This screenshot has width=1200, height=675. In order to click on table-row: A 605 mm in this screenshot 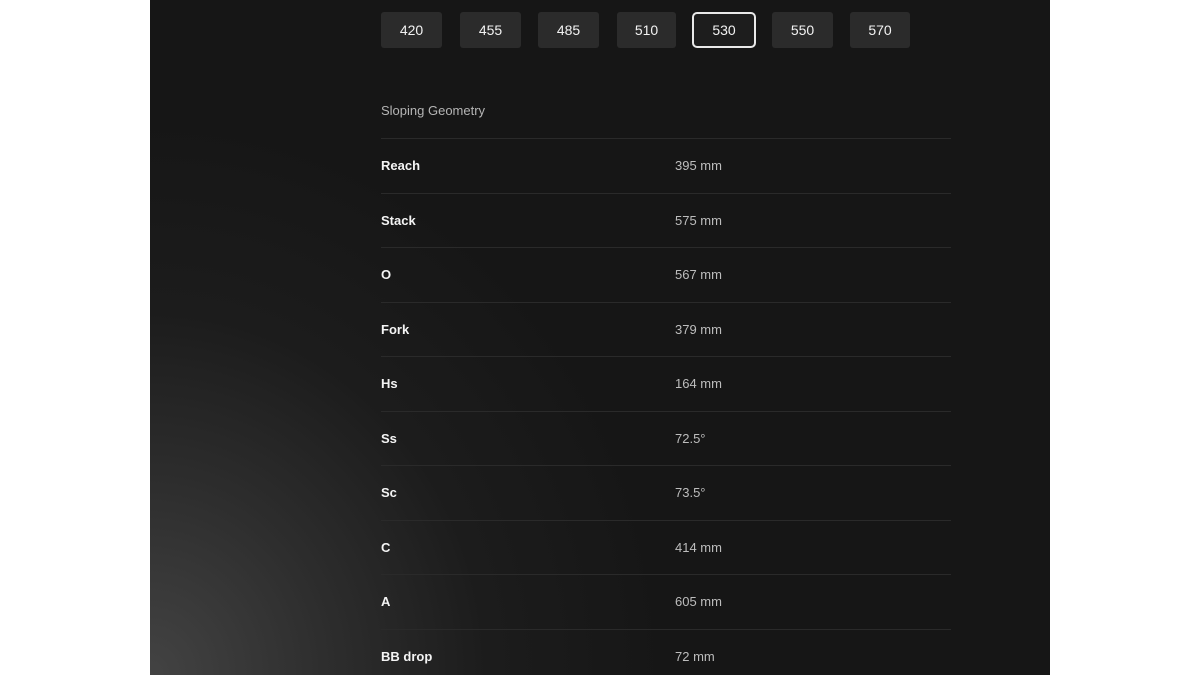, I will do `click(666, 601)`.